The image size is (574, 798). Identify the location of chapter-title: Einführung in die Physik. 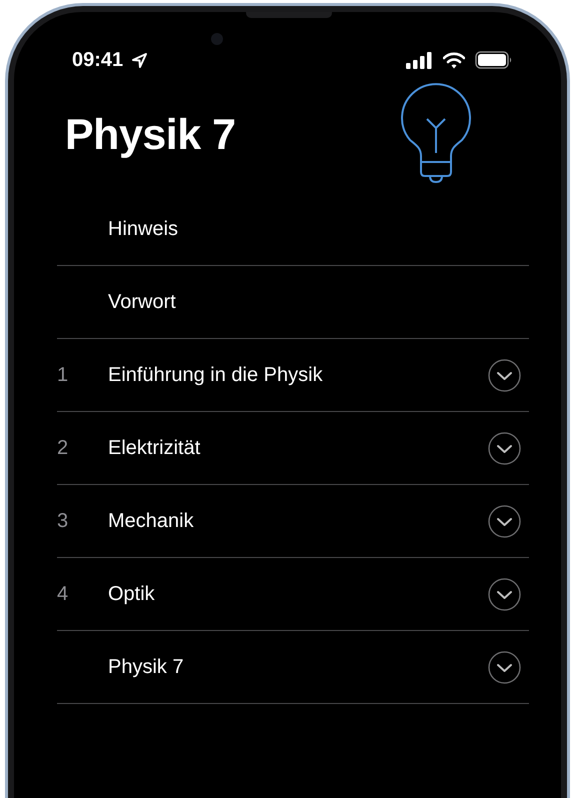
(298, 375).